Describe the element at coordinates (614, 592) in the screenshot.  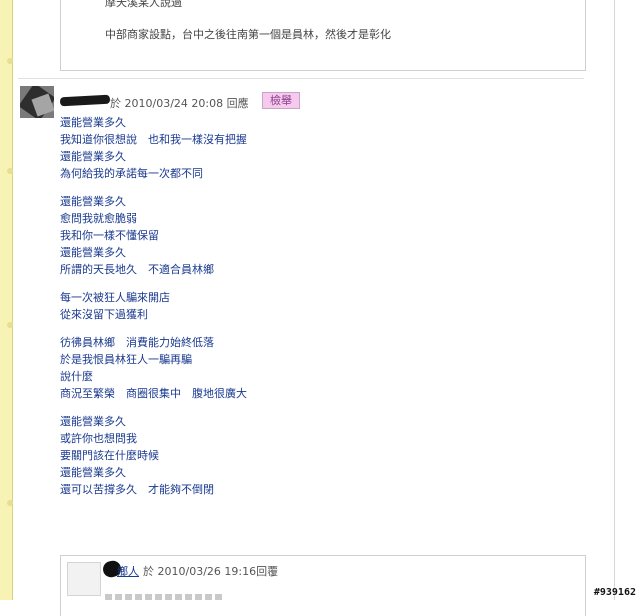
I see `image-watermark: #939162` at that location.